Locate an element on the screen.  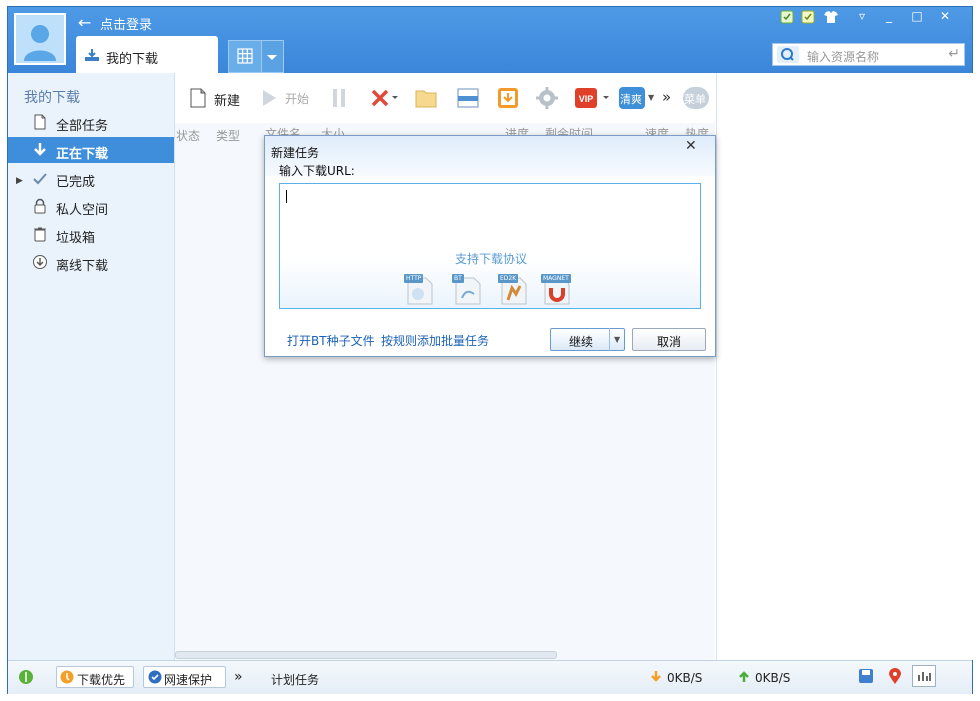
cancel-button: 取消 is located at coordinates (669, 339).